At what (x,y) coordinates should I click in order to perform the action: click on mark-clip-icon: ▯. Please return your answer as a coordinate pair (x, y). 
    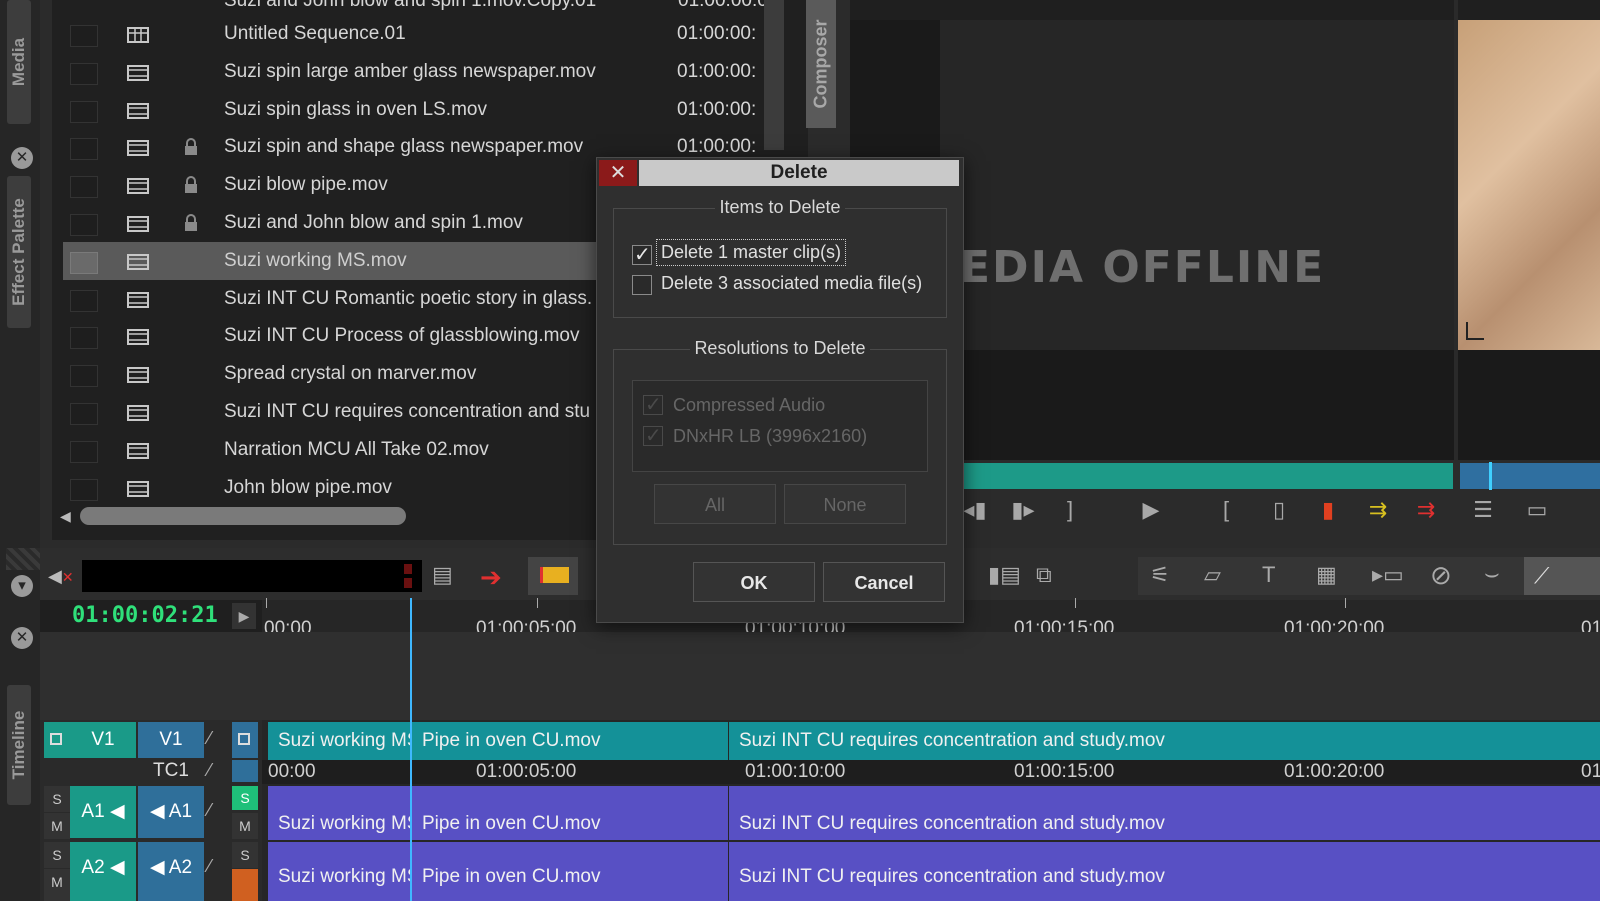
    Looking at the image, I should click on (1279, 515).